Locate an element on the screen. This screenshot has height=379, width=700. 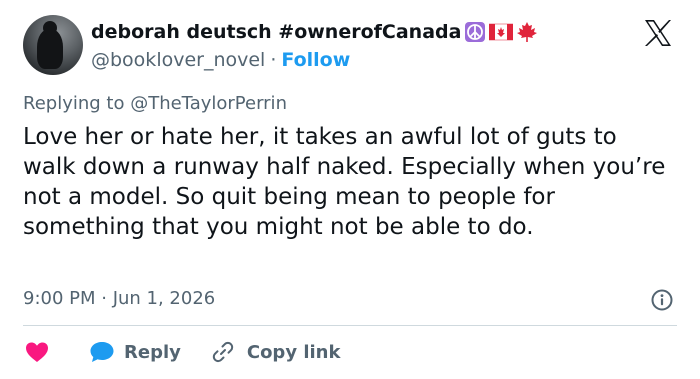
follow-button: Follow is located at coordinates (315, 60).